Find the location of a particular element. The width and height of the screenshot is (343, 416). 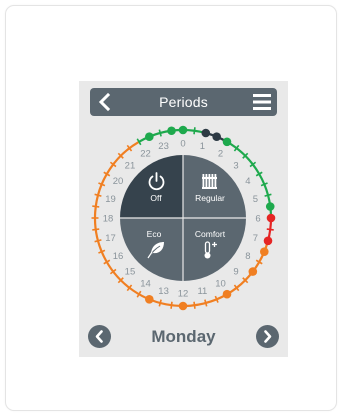

hour-label: 6 is located at coordinates (257, 219).